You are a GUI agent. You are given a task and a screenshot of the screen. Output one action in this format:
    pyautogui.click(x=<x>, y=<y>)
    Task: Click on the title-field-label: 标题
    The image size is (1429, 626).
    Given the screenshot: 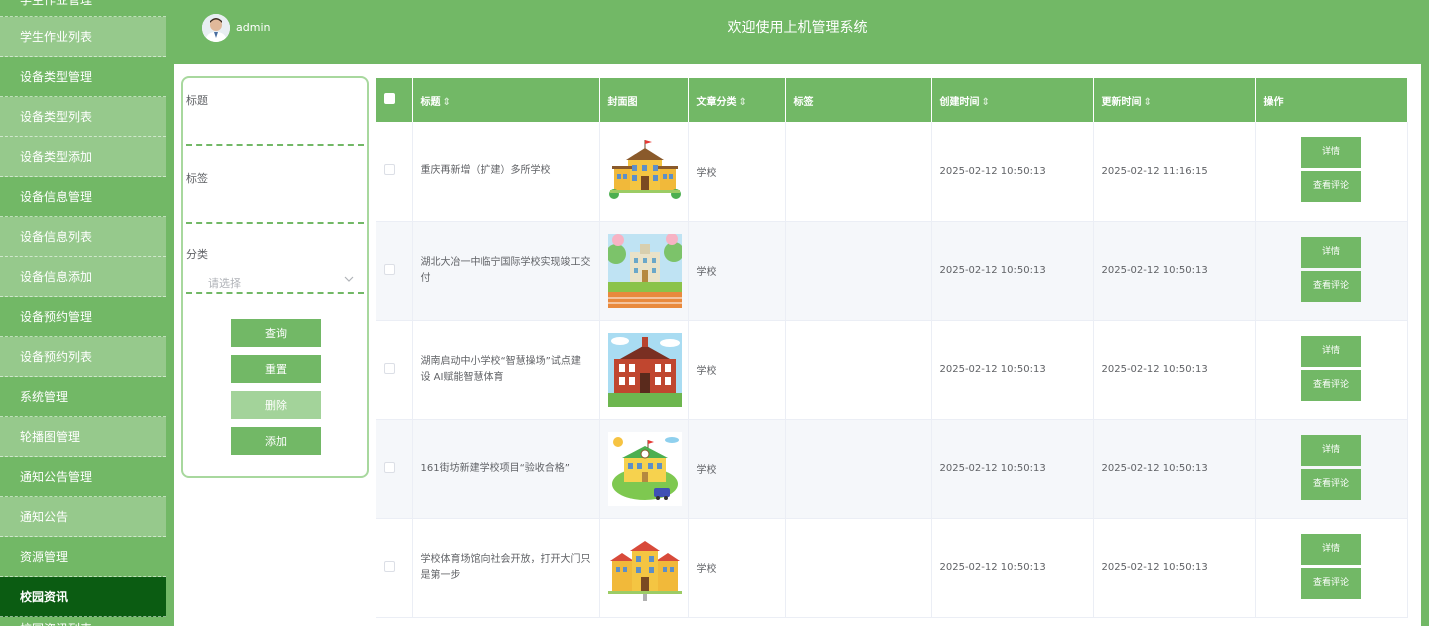 What is the action you would take?
    pyautogui.click(x=197, y=100)
    